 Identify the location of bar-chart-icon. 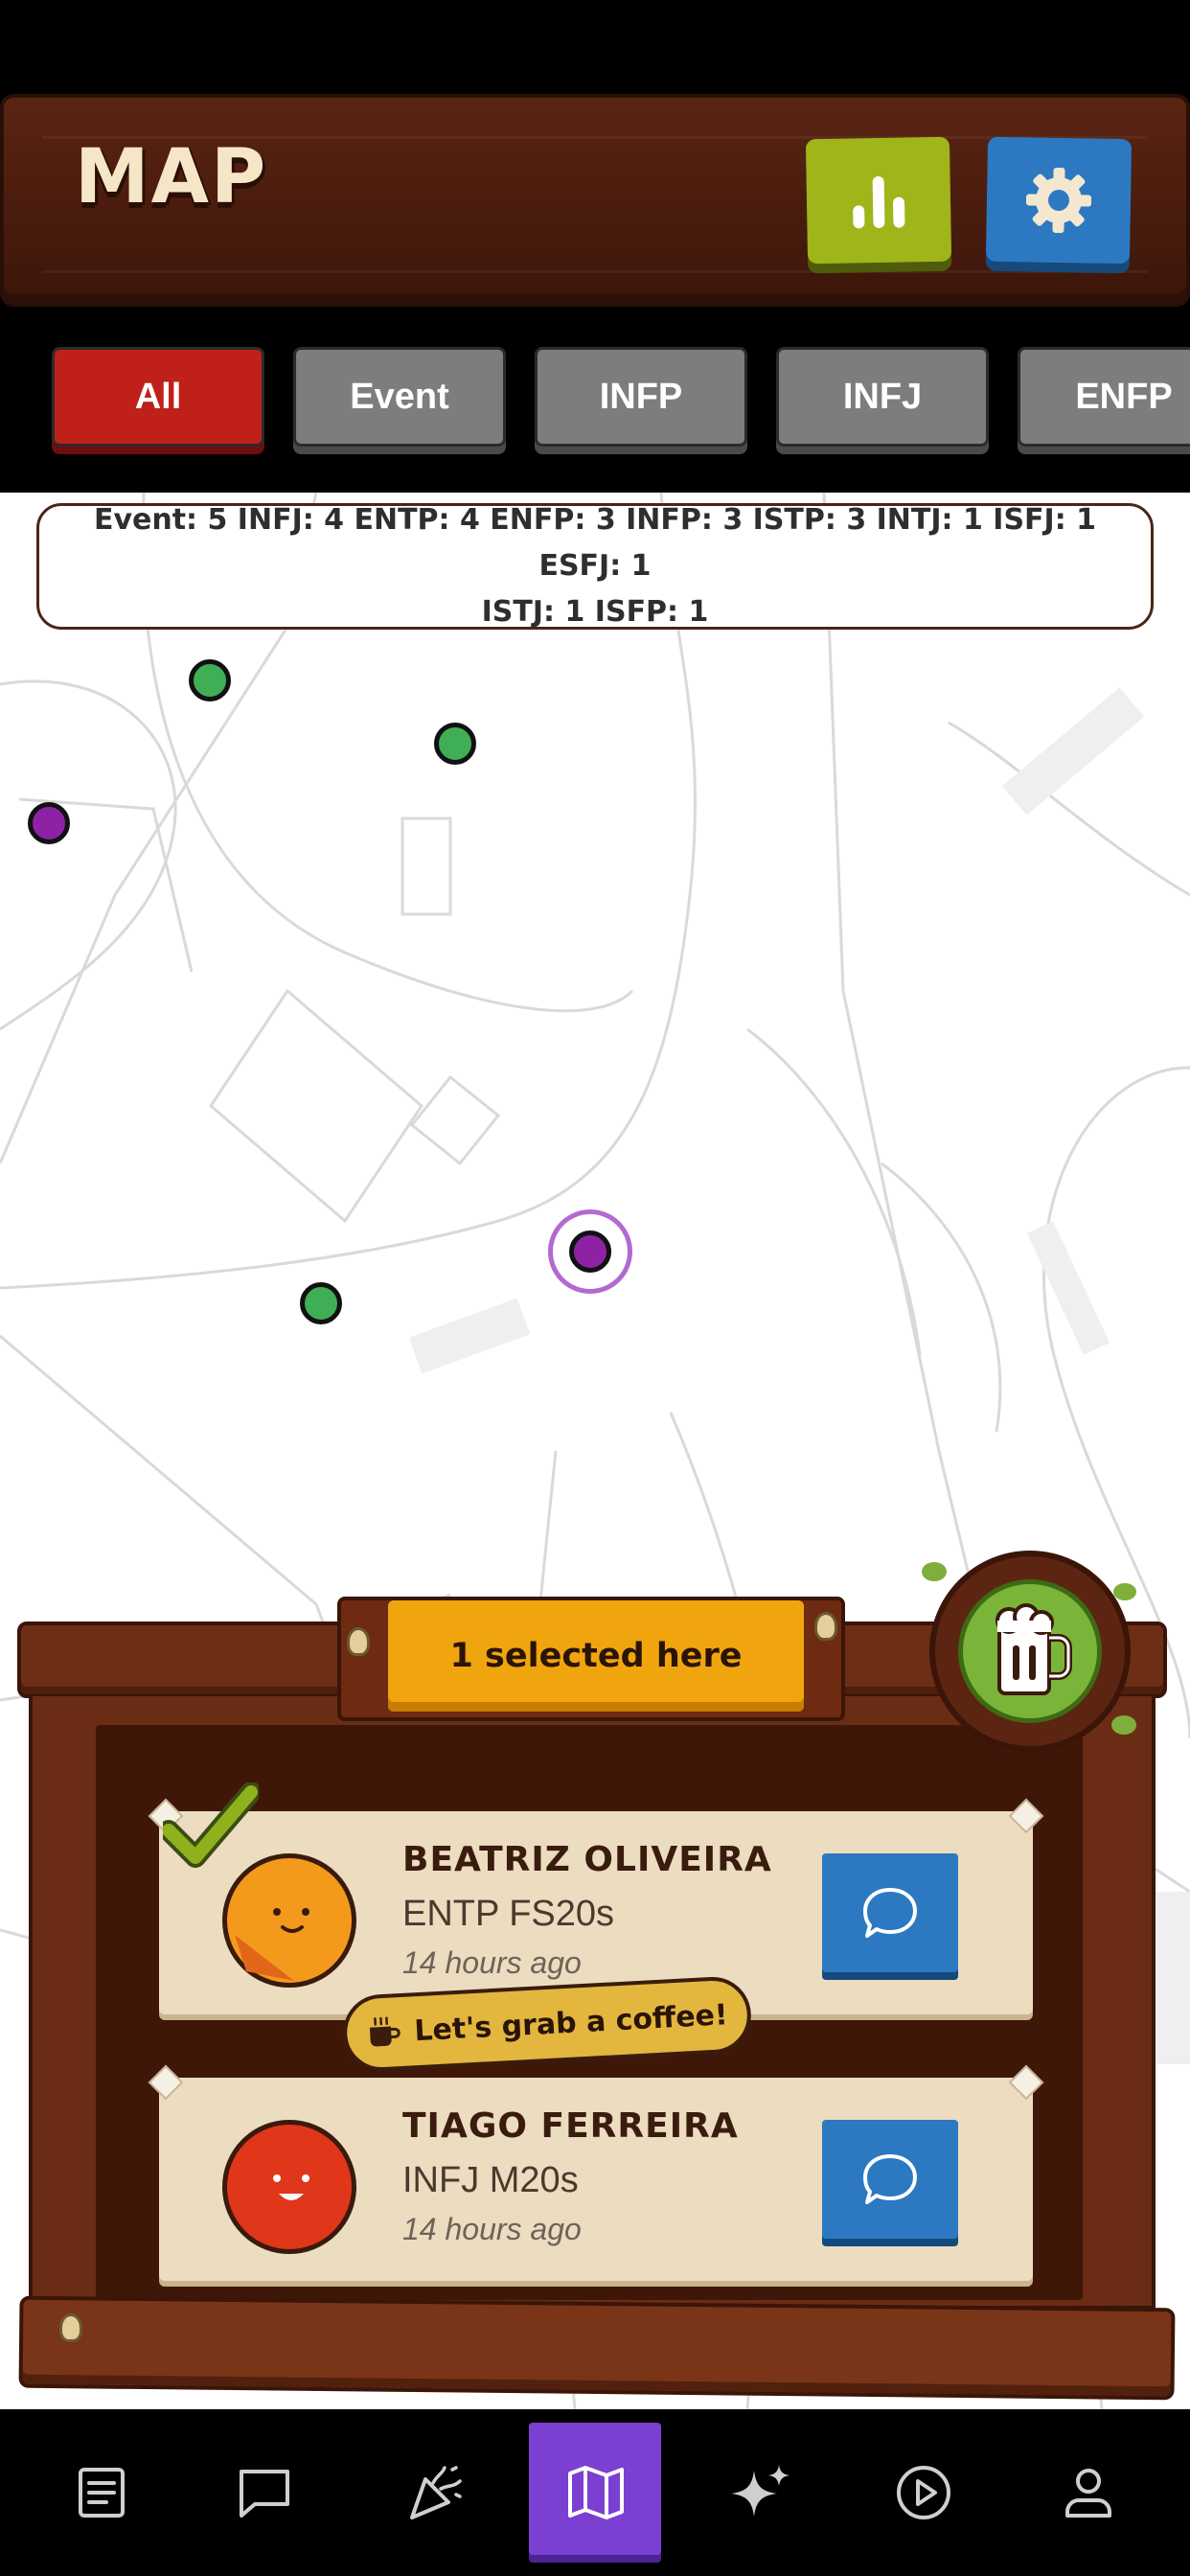
(879, 202).